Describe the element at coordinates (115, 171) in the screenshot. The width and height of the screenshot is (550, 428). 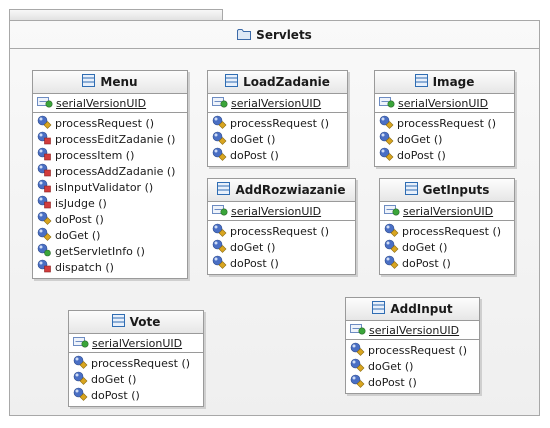
I see `operation-label: processAddZadanie ()` at that location.